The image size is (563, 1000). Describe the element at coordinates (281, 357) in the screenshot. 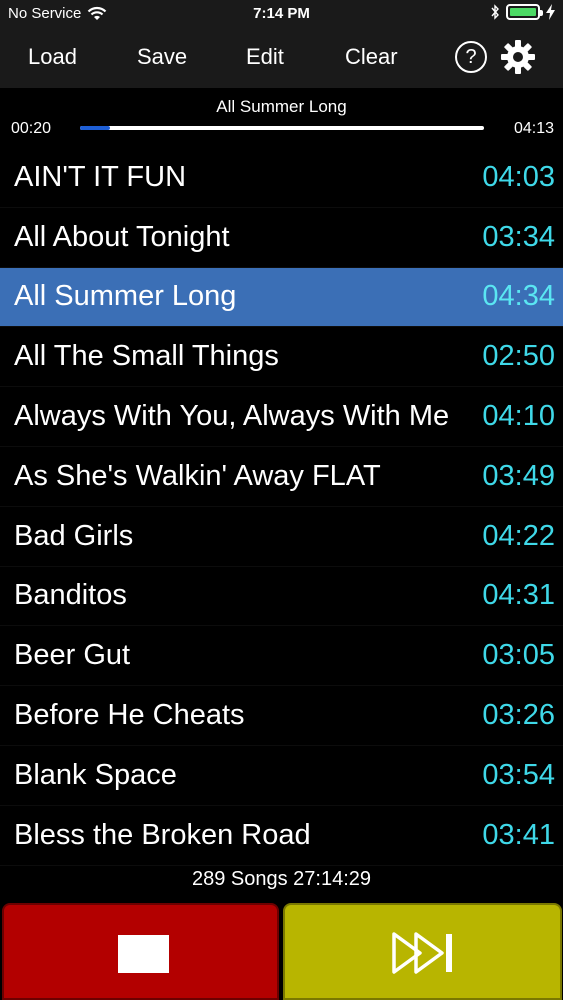

I see `song-row: All The Small Things 02:50` at that location.